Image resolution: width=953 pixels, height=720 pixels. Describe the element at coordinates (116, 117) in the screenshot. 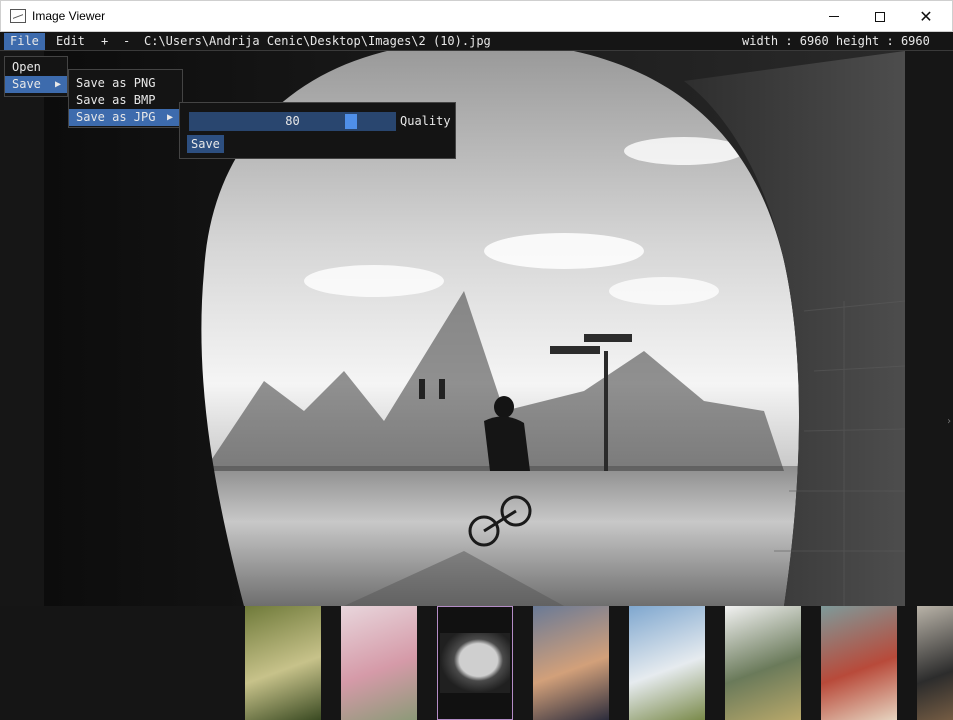

I see `menu-item-label: Save as JPG` at that location.